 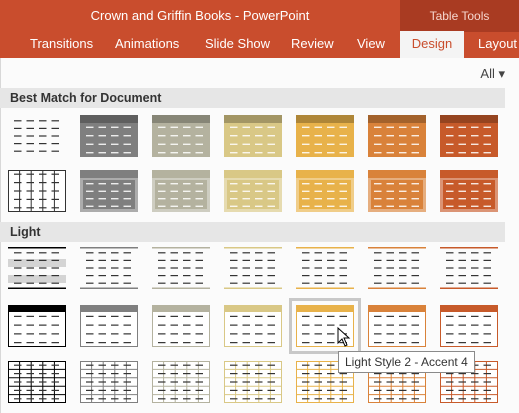 I want to click on tab-transitions: Transitions, so click(x=61, y=43).